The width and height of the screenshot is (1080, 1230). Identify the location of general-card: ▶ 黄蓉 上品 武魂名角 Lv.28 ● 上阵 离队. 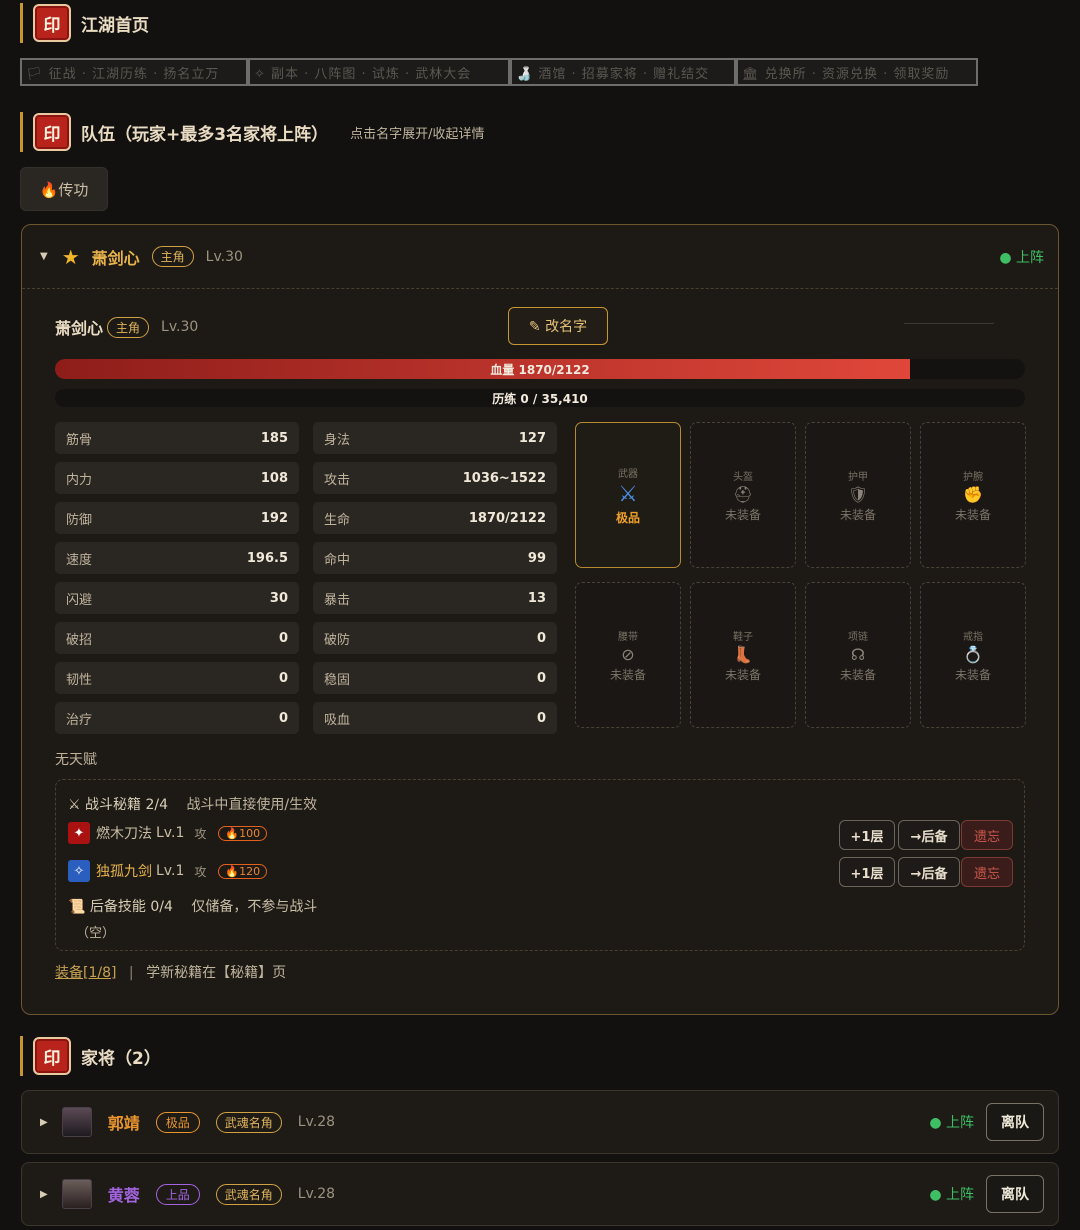
(540, 1194).